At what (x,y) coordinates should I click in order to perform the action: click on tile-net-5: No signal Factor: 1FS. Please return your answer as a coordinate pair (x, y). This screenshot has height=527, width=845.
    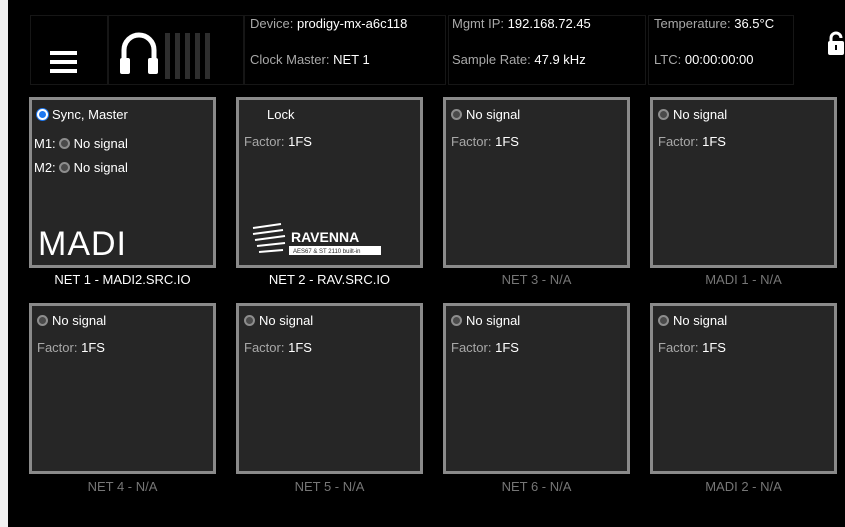
    Looking at the image, I should click on (329, 388).